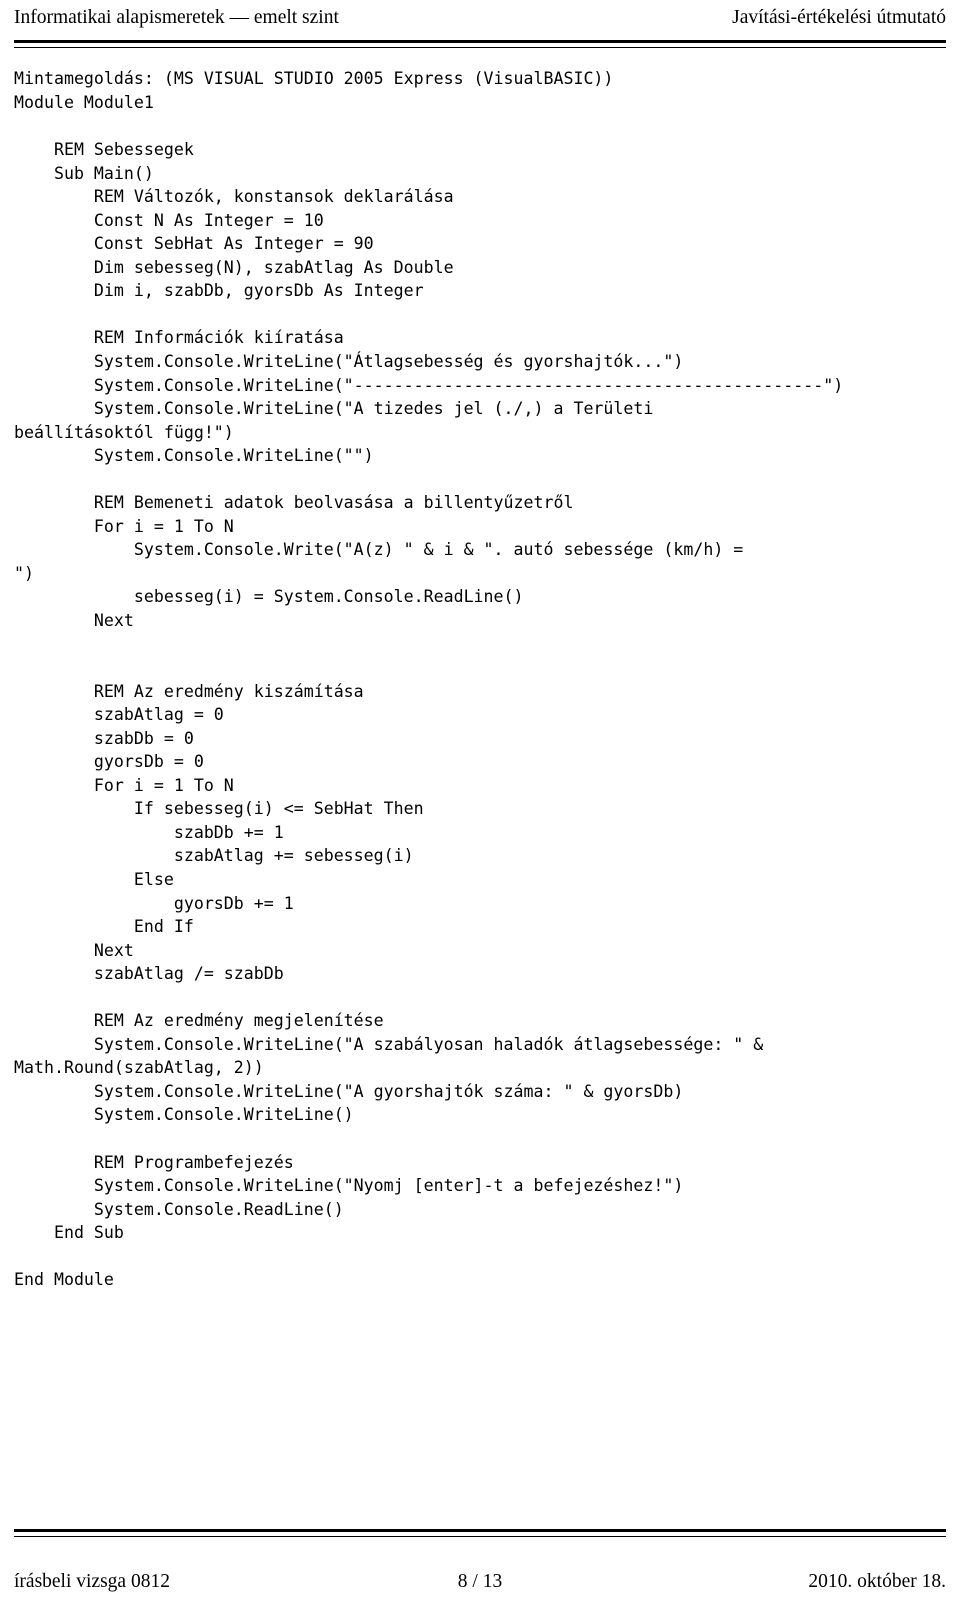  Describe the element at coordinates (194, 456) in the screenshot. I see `code-line: System.Console.WriteLine("")` at that location.